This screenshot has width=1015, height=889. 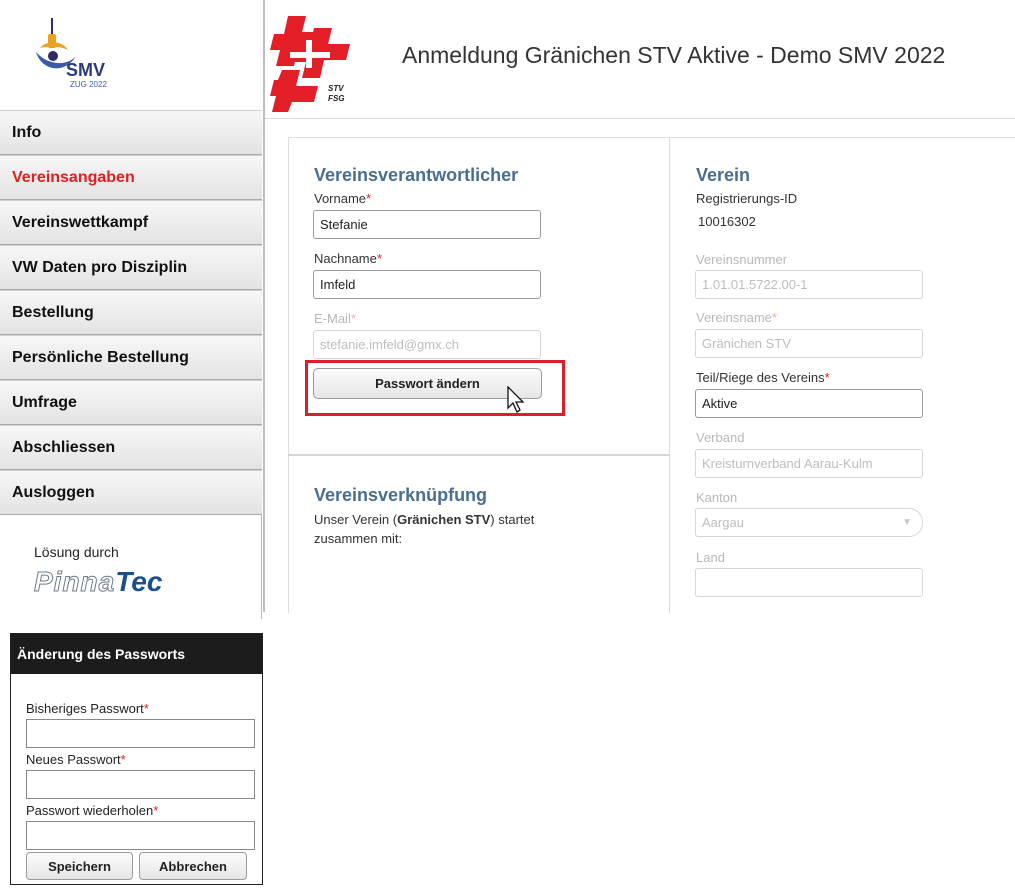 I want to click on club-section-label: Teil/Riege des Vereins*, so click(x=763, y=377).